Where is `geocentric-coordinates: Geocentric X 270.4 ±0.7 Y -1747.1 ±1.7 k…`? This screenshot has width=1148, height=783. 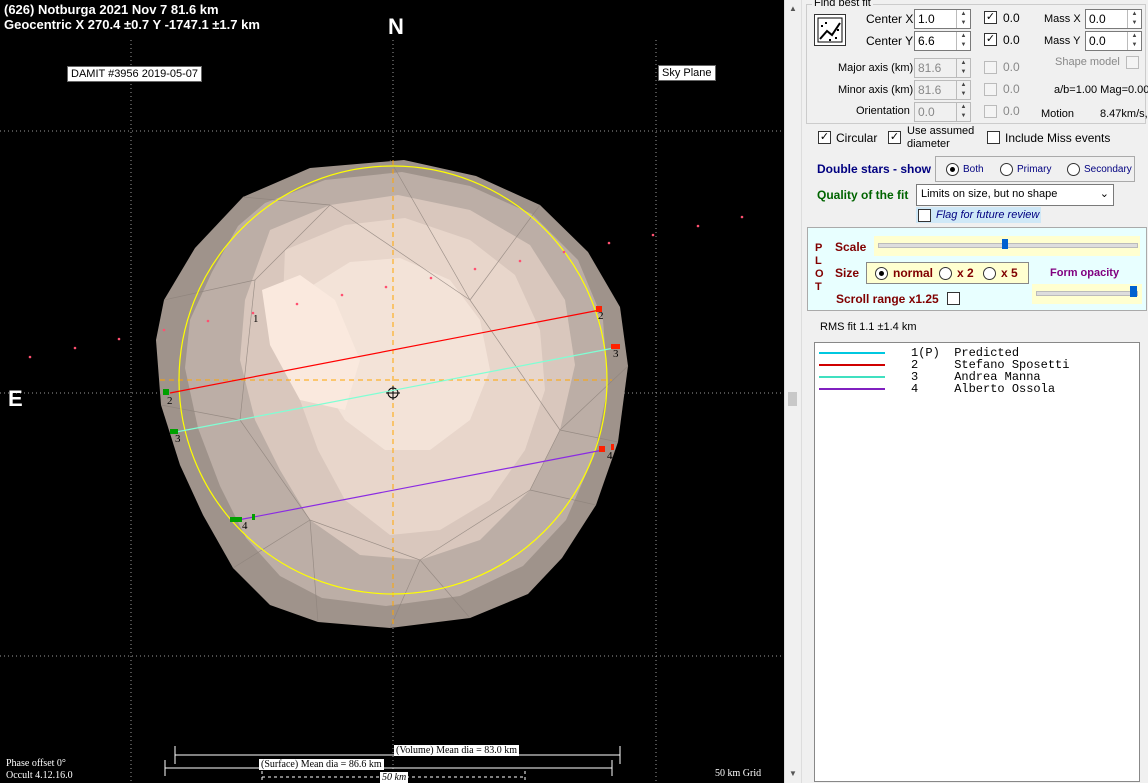
geocentric-coordinates: Geocentric X 270.4 ±0.7 Y -1747.1 ±1.7 k… is located at coordinates (132, 24).